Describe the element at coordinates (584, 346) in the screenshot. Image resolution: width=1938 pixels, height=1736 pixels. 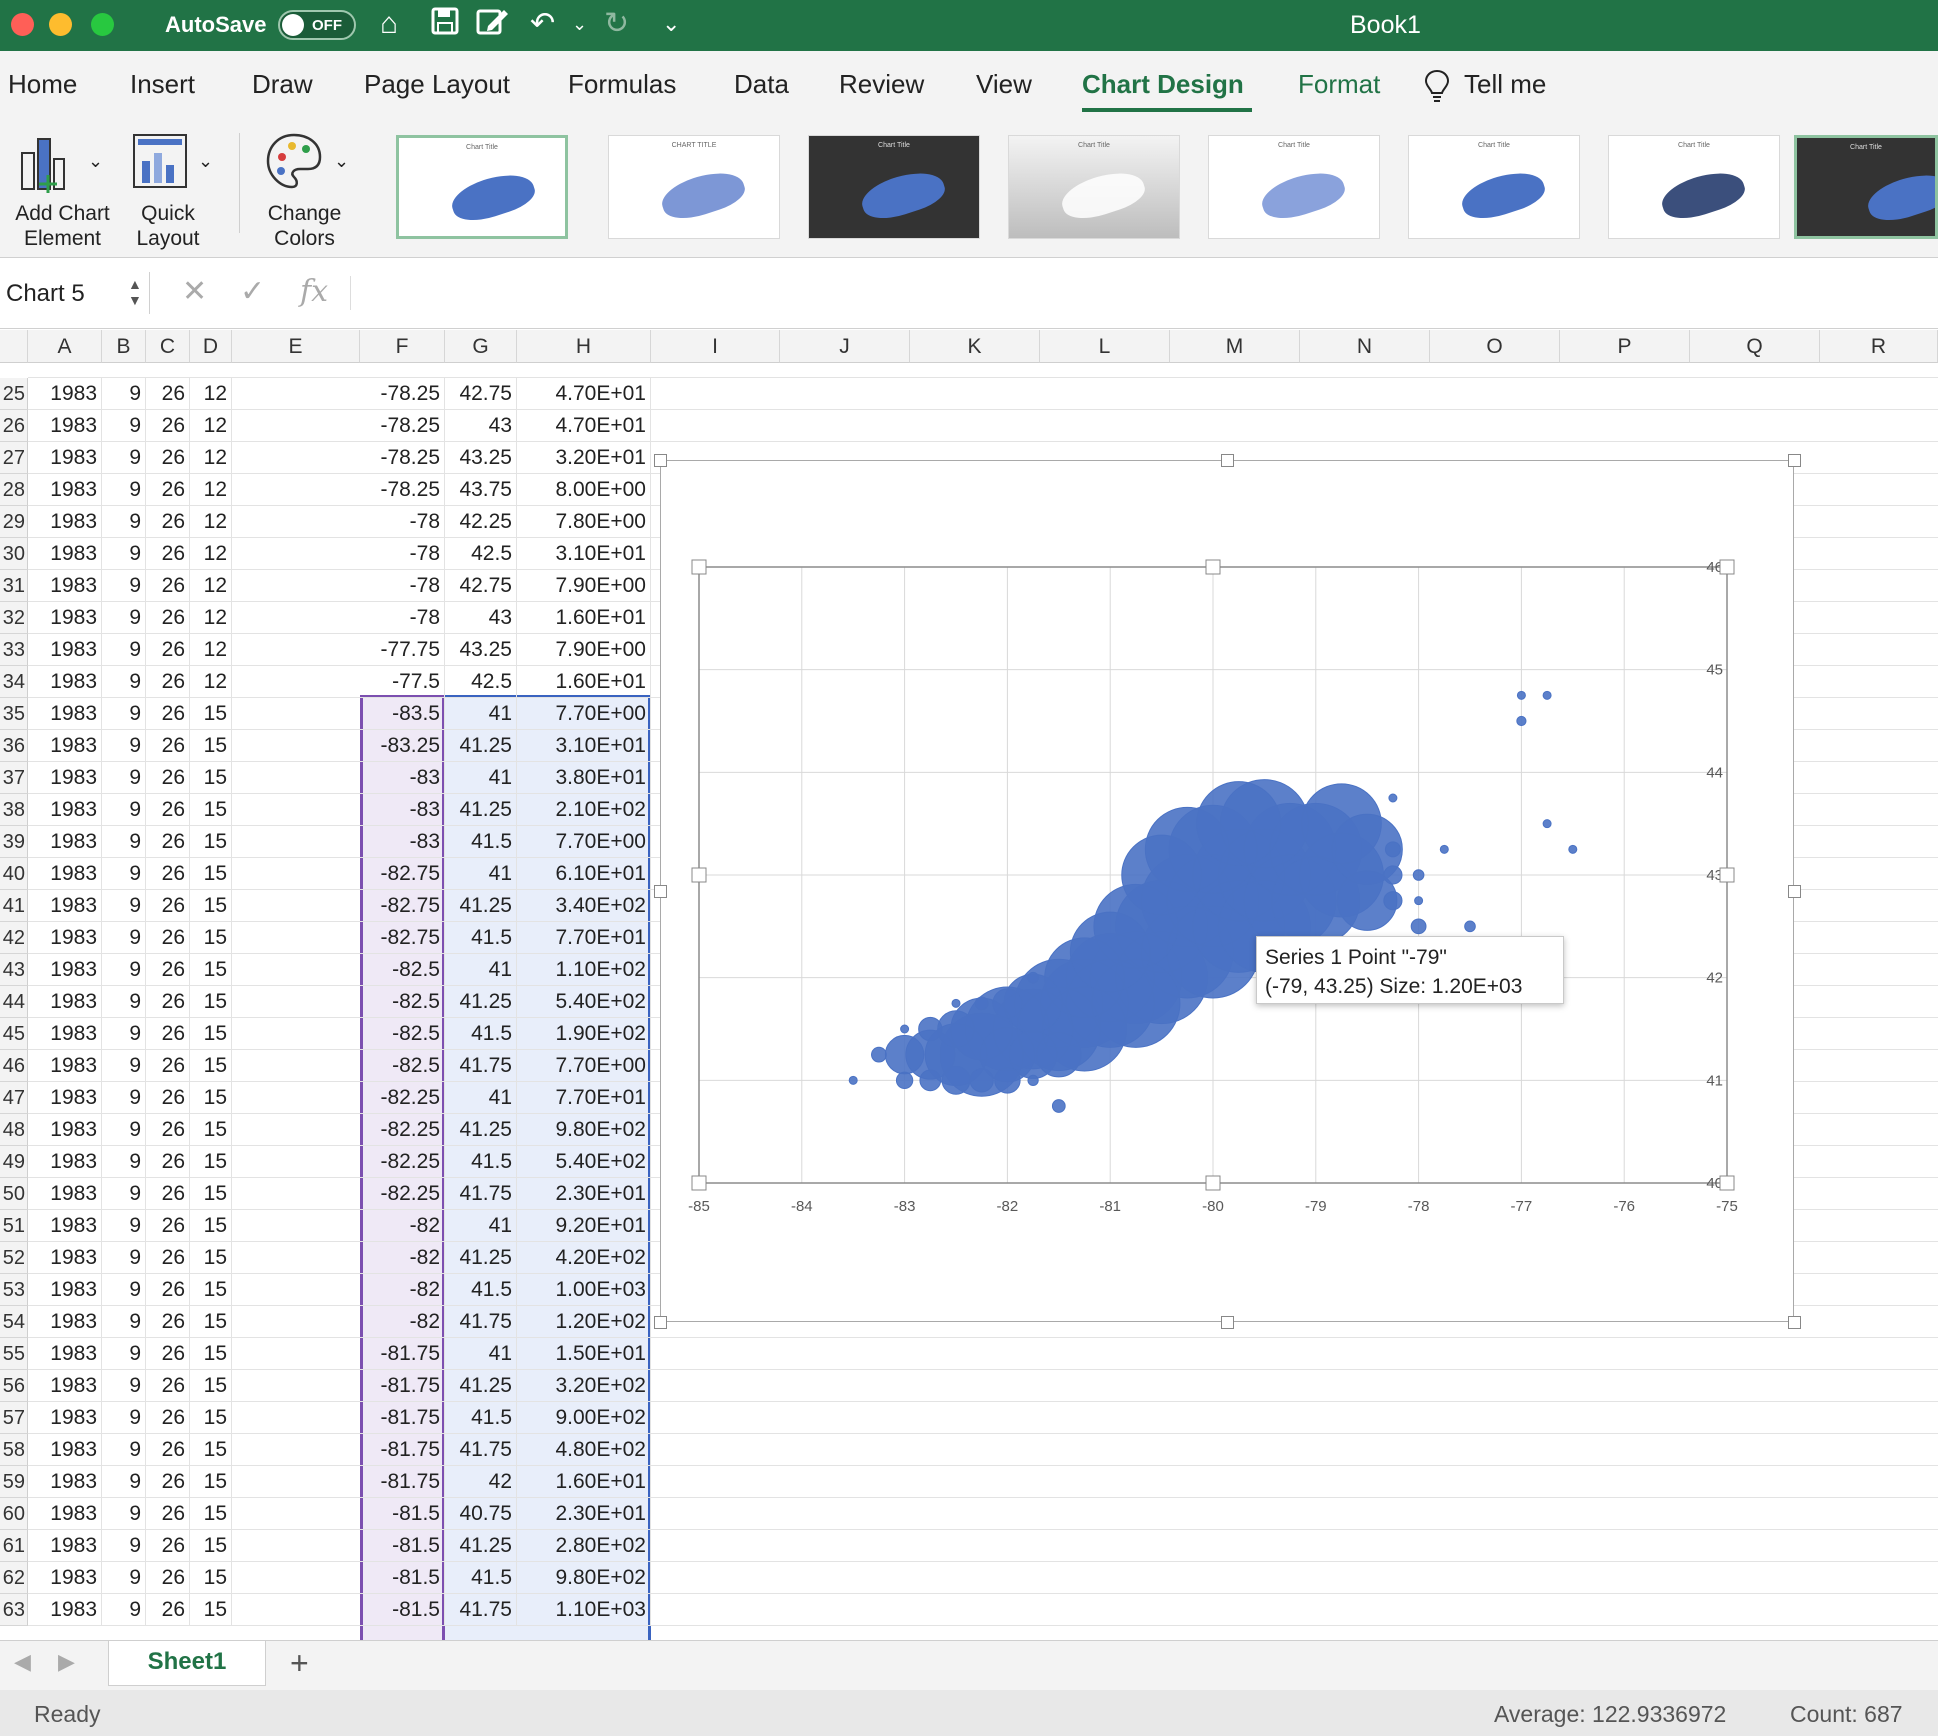
I see `column-header-h: H` at that location.